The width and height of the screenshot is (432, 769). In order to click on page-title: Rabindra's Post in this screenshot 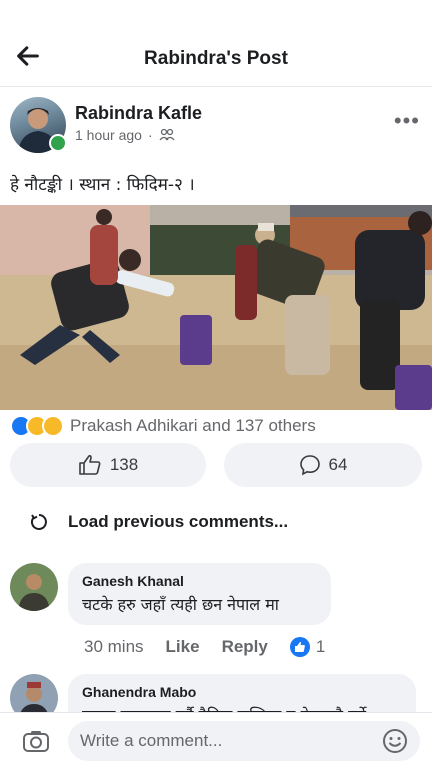, I will do `click(216, 58)`.